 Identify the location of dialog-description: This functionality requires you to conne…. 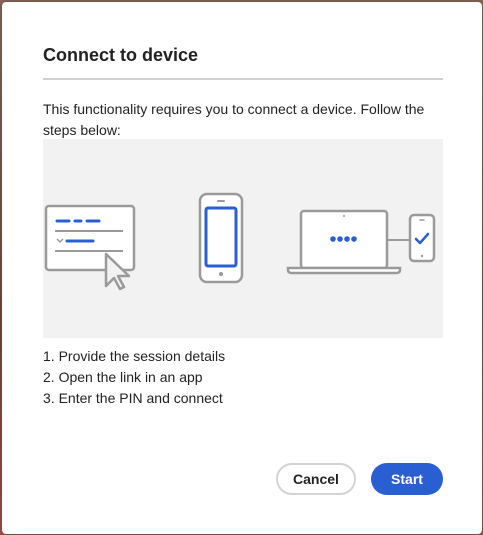
(234, 119).